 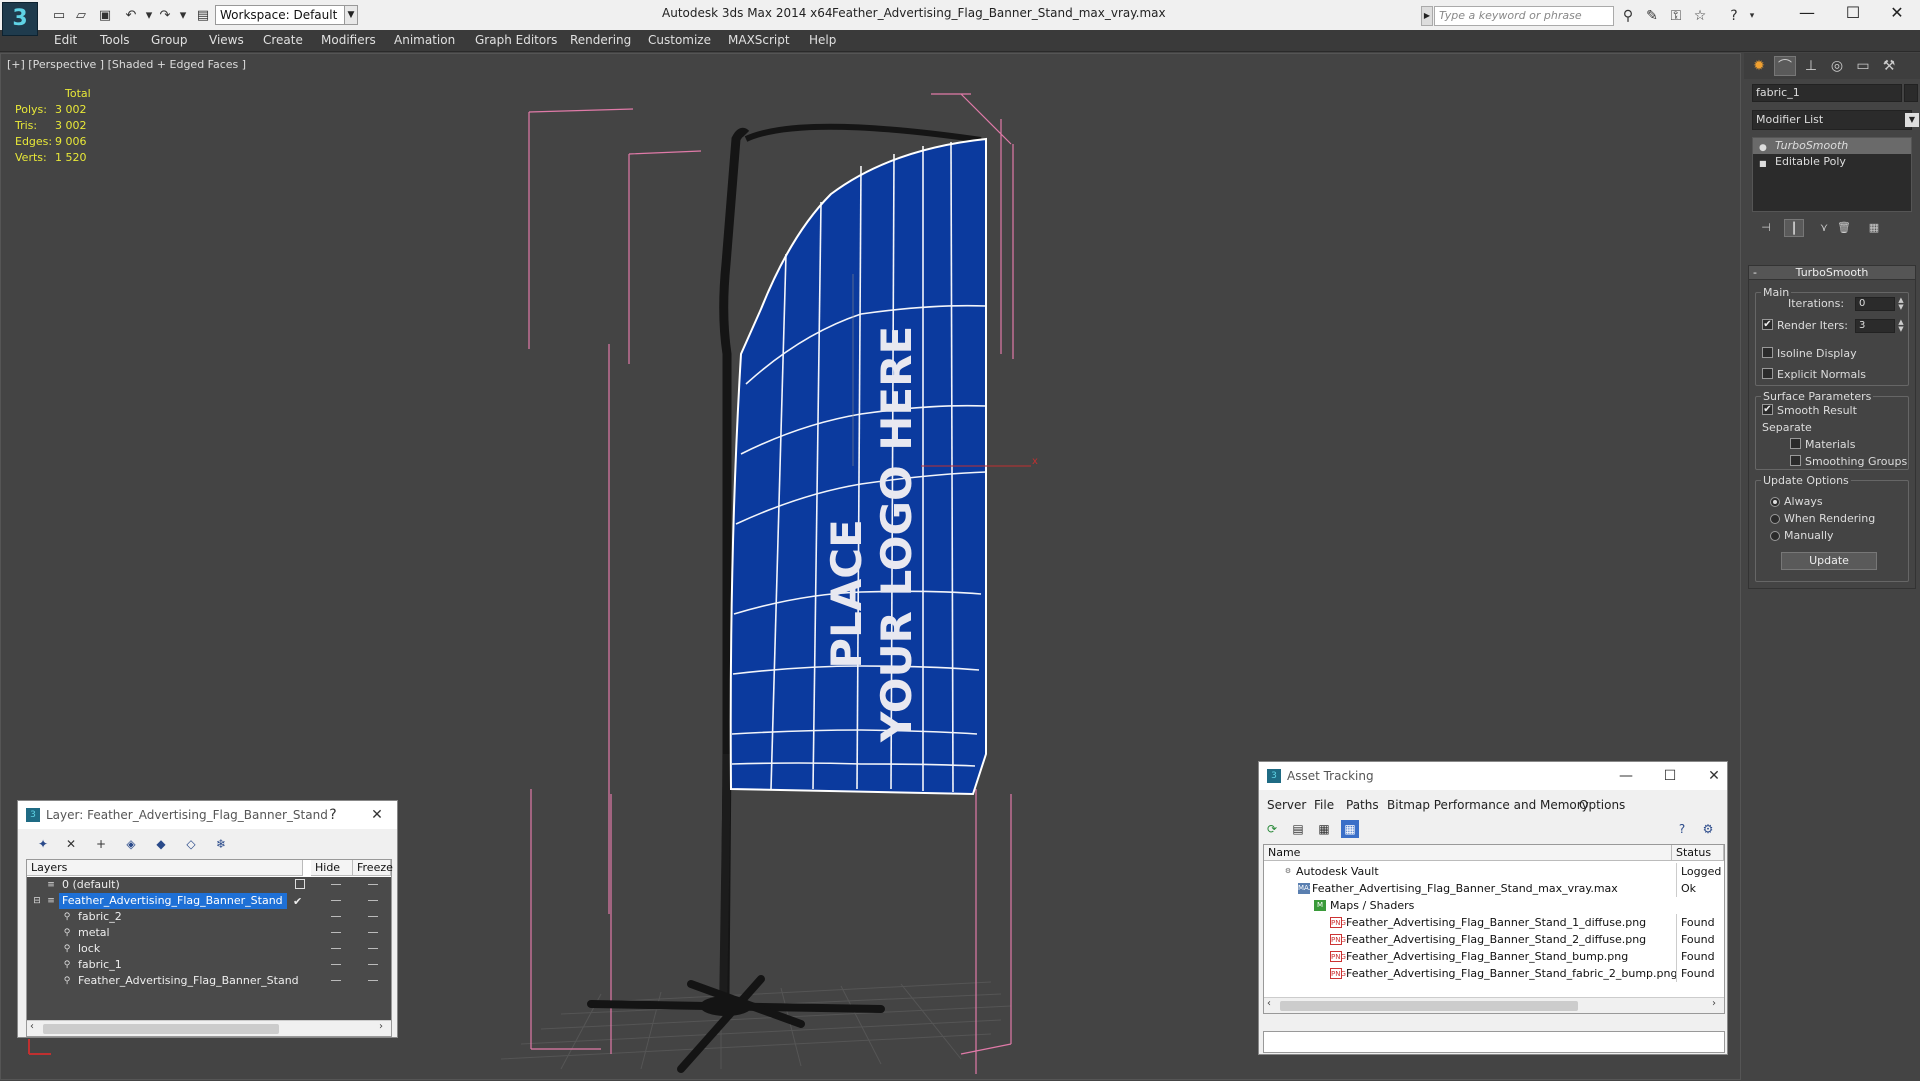 I want to click on hide-all-layers-icon: ◇, so click(x=191, y=844).